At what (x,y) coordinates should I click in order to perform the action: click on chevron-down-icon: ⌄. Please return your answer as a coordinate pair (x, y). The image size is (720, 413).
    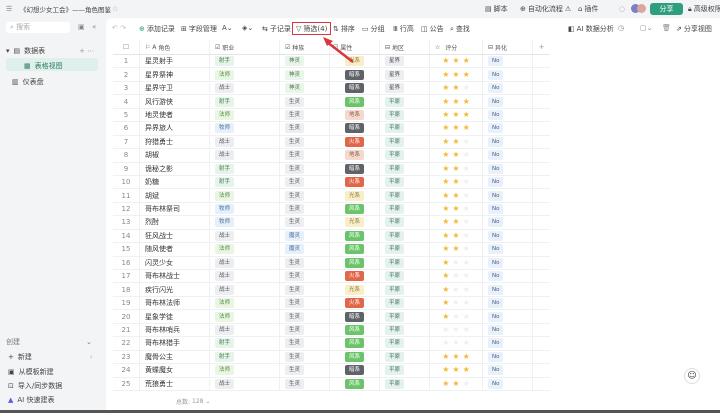
    Looking at the image, I should click on (207, 401).